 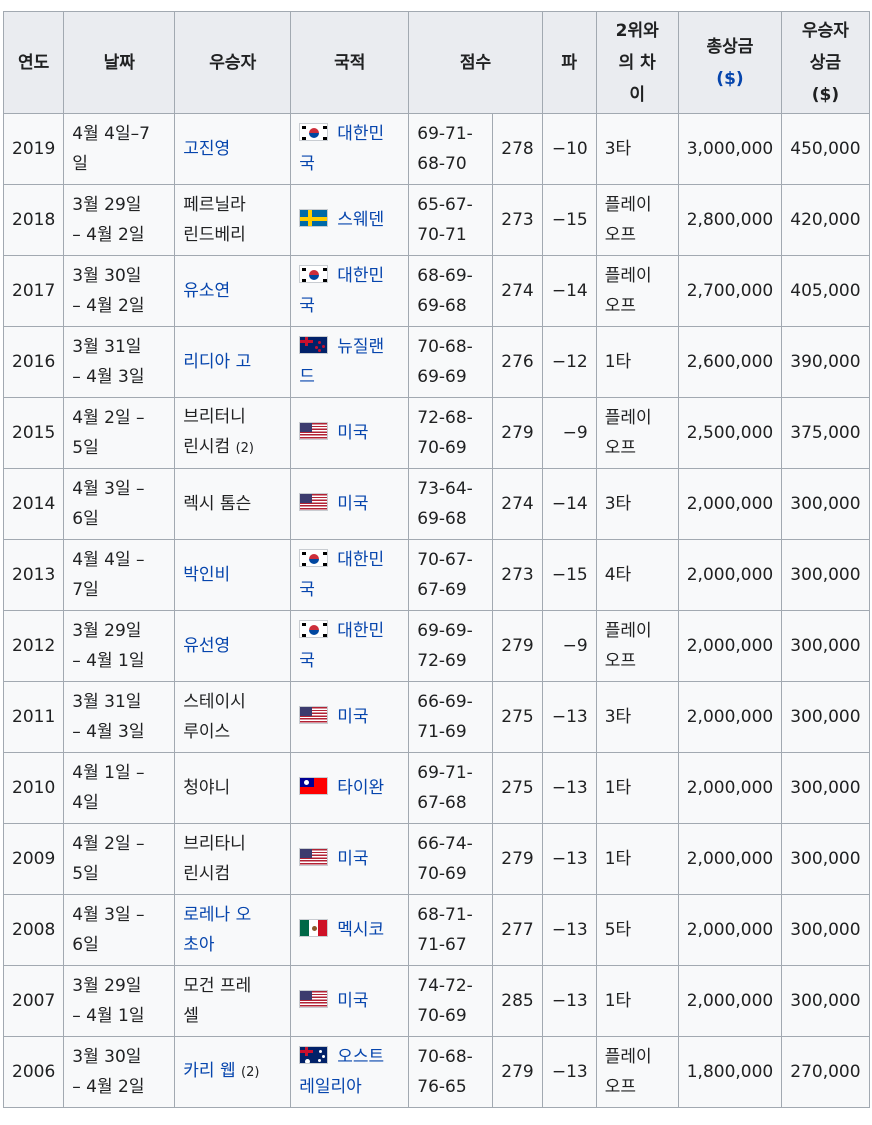 I want to click on date-line: 5일, so click(x=85, y=448).